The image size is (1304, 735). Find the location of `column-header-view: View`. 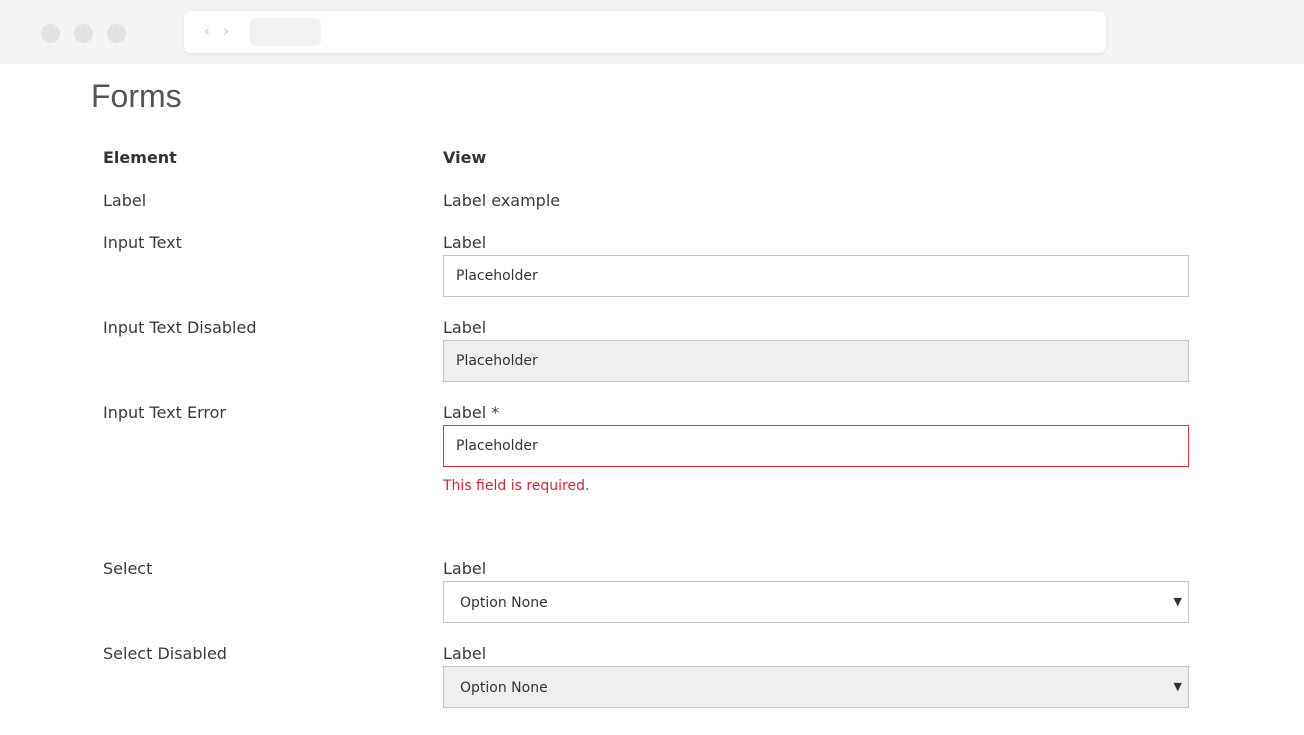

column-header-view: View is located at coordinates (465, 157).